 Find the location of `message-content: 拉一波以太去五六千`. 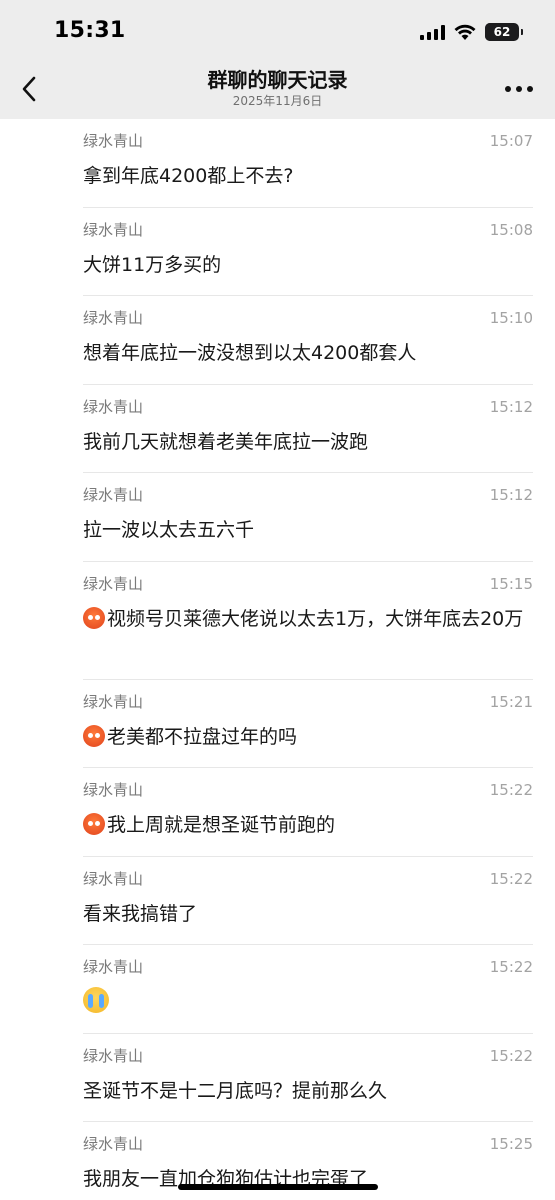

message-content: 拉一波以太去五六千 is located at coordinates (307, 530).